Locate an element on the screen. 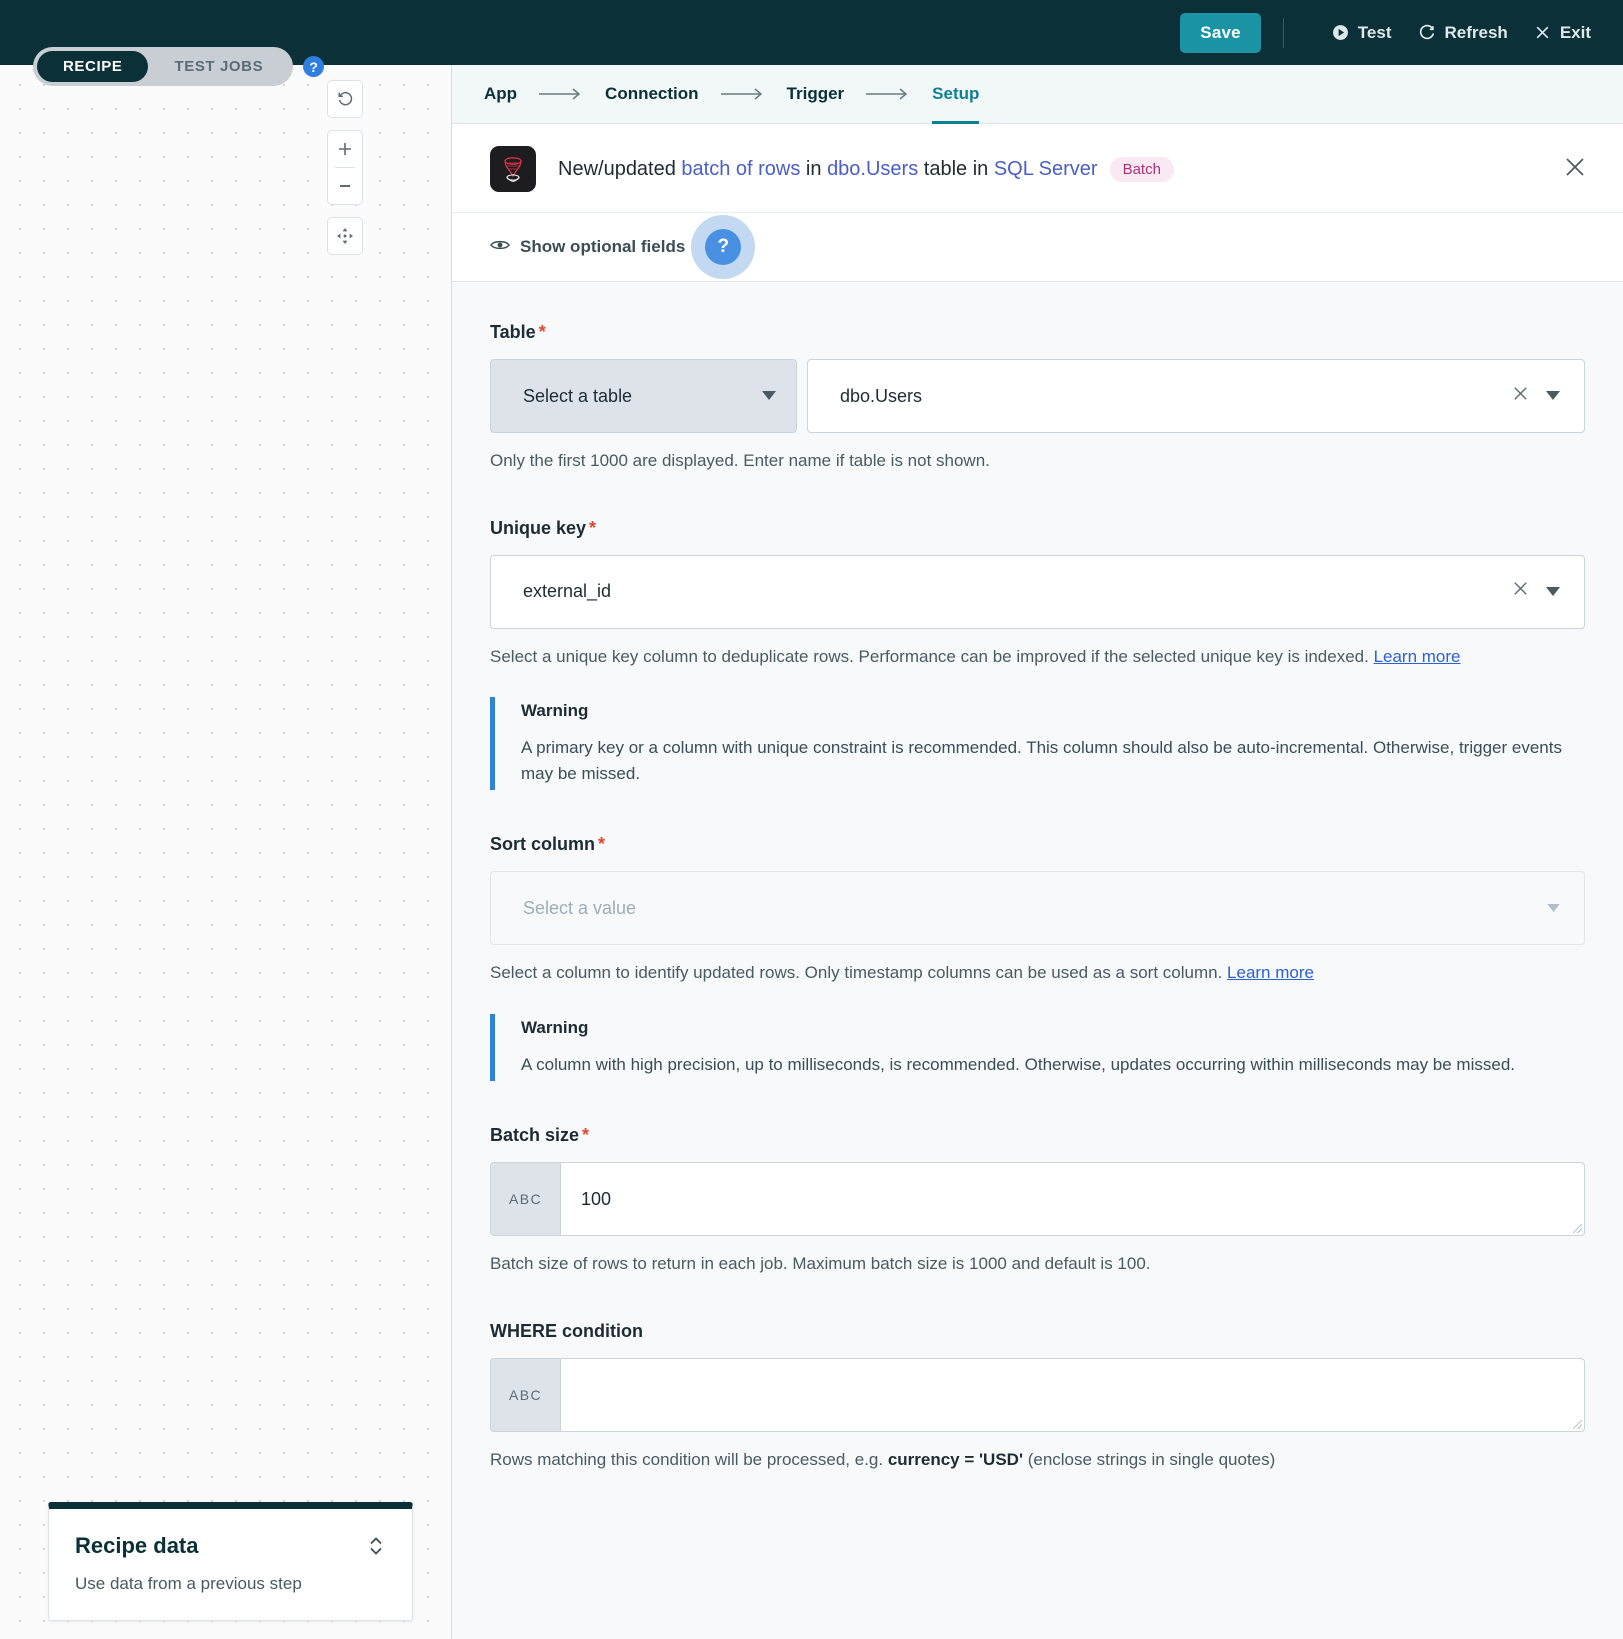 The width and height of the screenshot is (1623, 1639). reset-view-box is located at coordinates (345, 99).